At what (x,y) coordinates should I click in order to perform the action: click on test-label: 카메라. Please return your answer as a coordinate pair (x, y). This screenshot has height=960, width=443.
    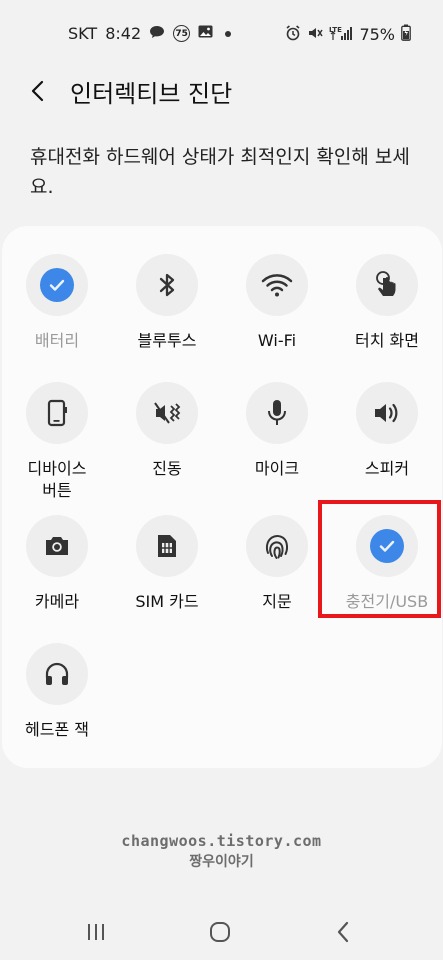
    Looking at the image, I should click on (57, 601).